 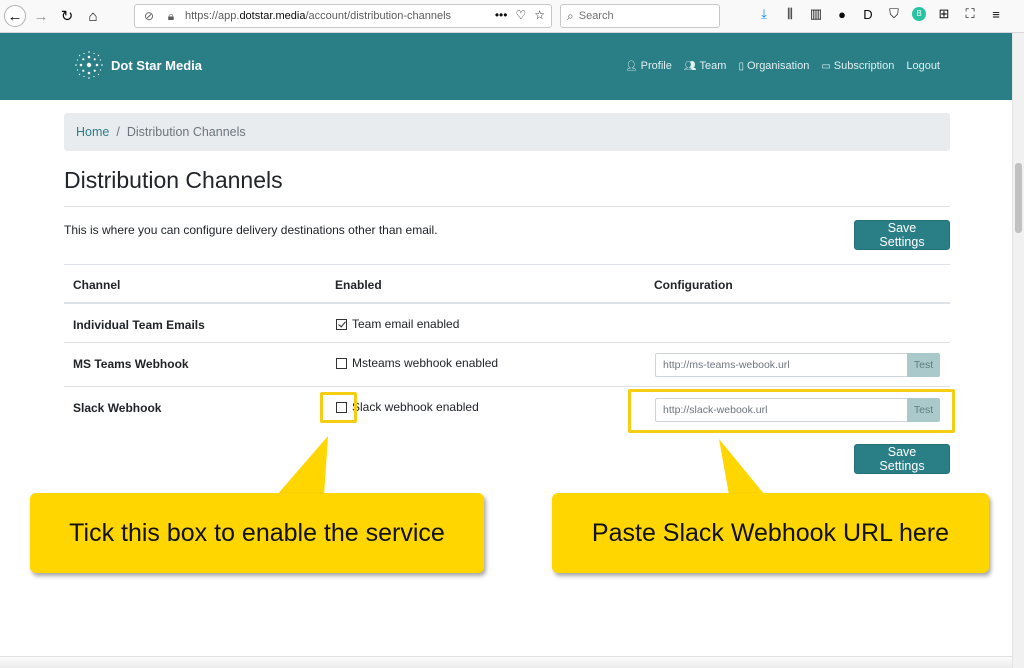 I want to click on forward-icon: →, so click(x=41, y=16).